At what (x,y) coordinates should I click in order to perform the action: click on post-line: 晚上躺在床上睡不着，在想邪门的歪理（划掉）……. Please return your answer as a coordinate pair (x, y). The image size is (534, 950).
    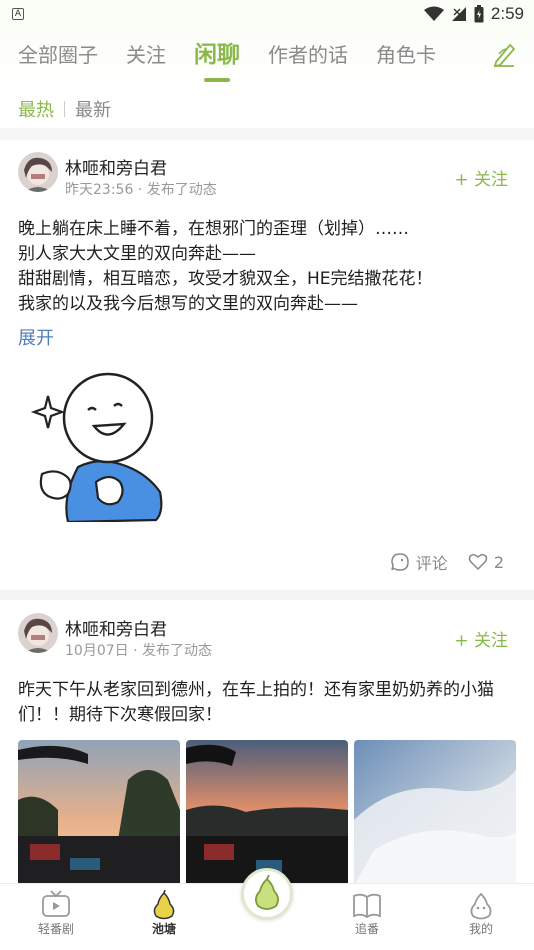
    Looking at the image, I should click on (213, 229).